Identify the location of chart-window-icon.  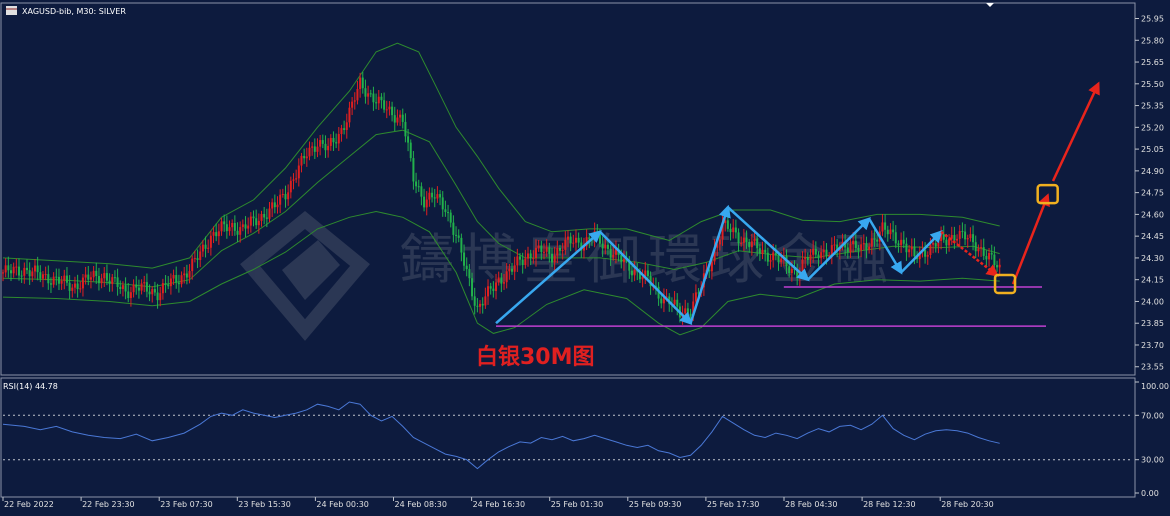
(11, 10).